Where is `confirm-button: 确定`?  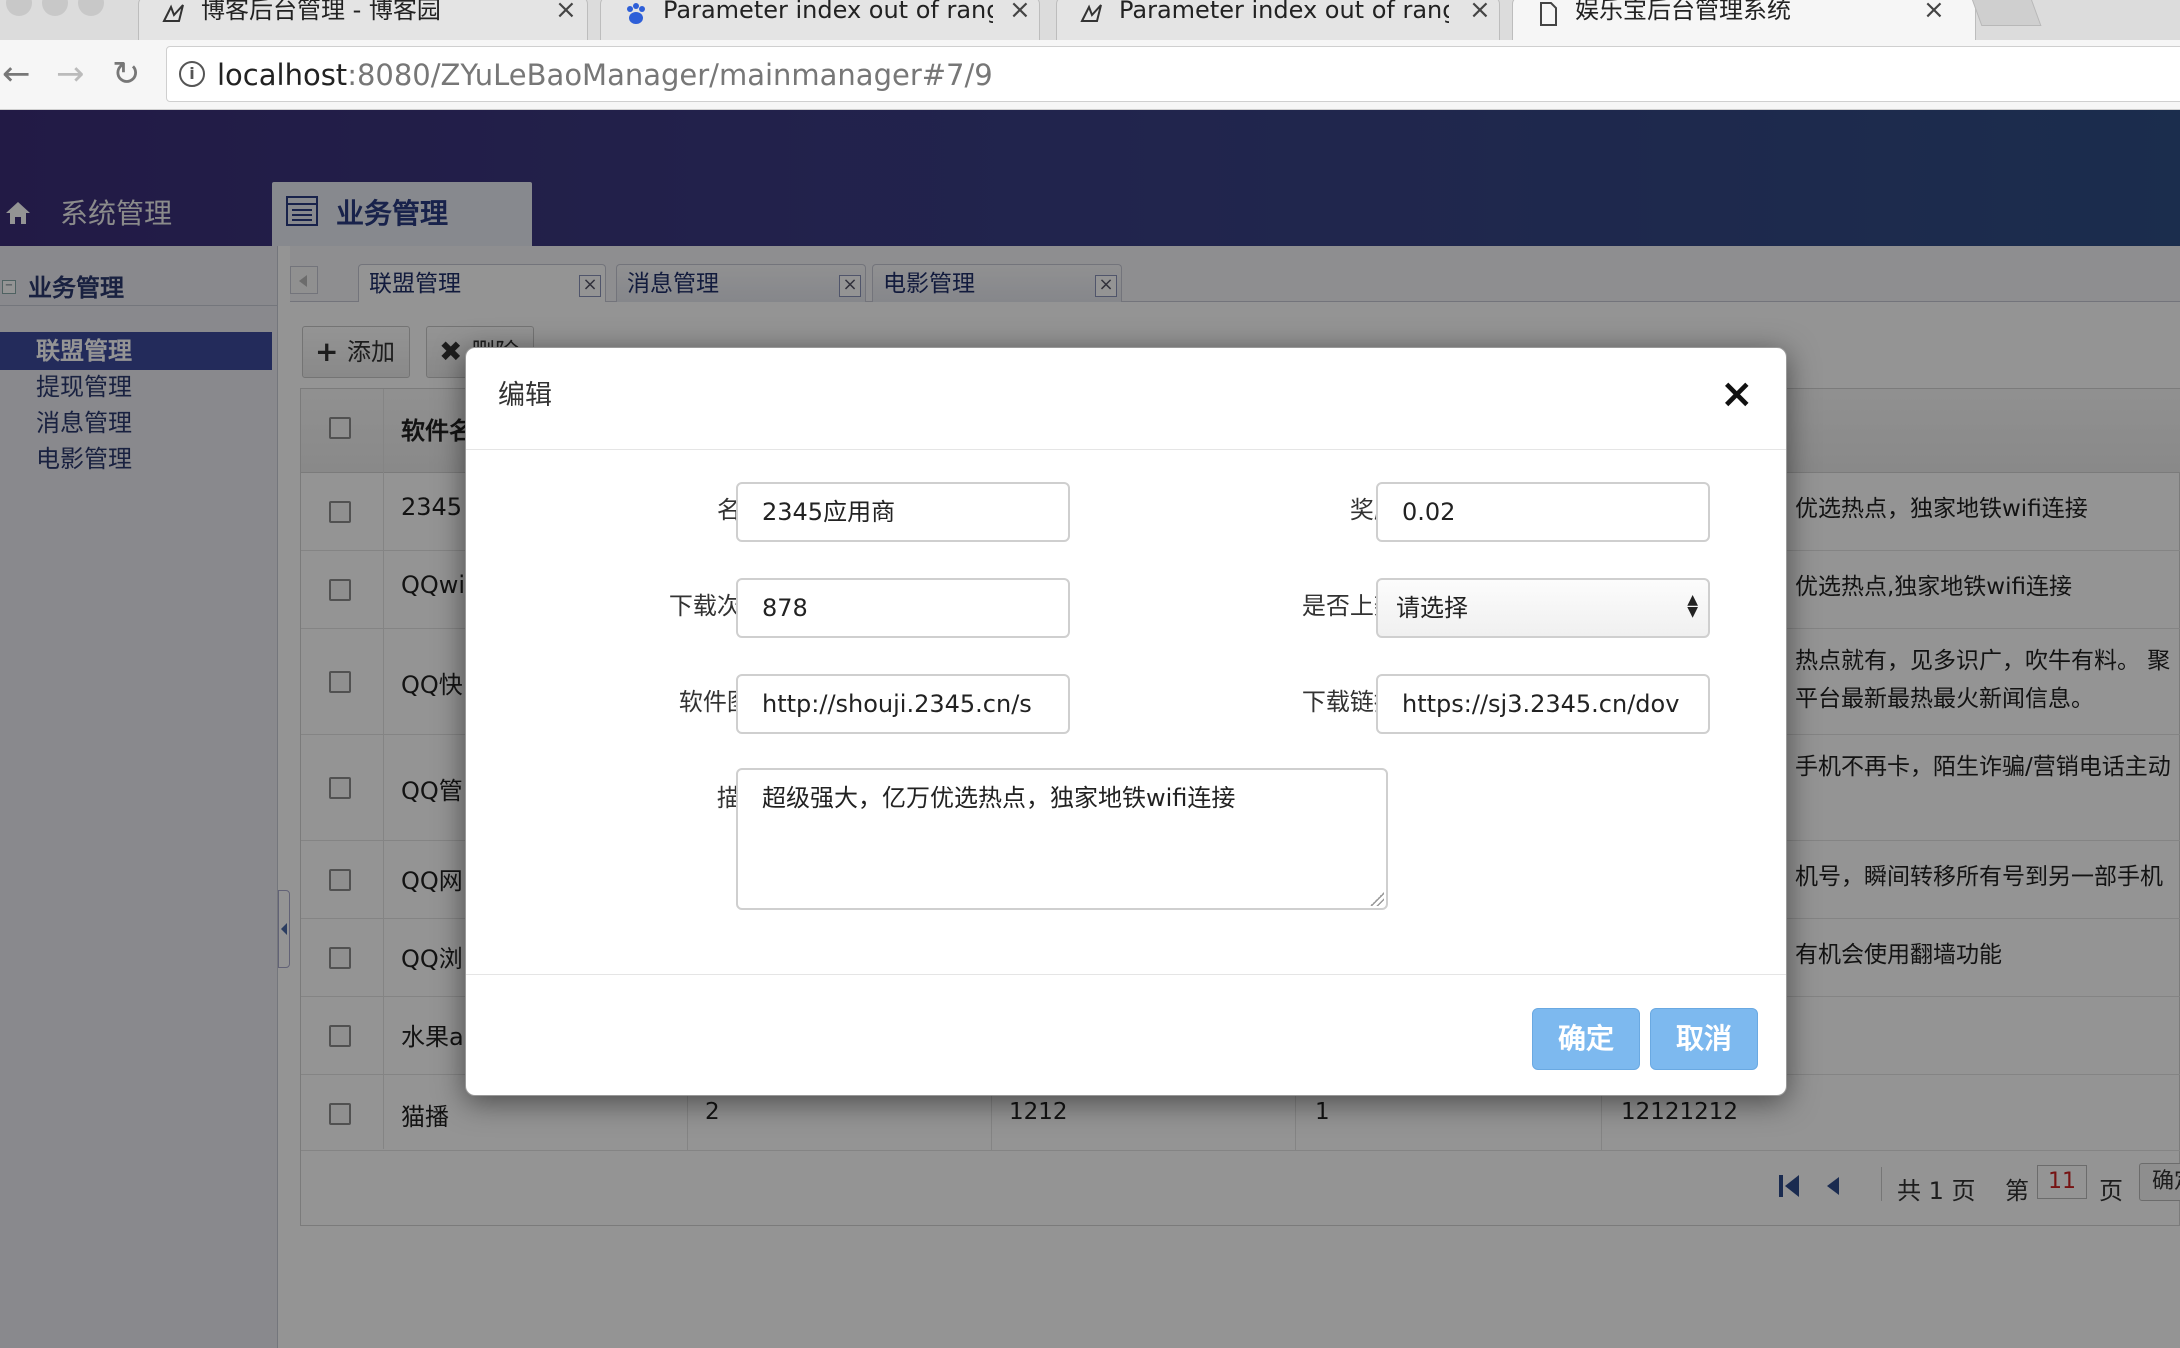 confirm-button: 确定 is located at coordinates (1586, 1039).